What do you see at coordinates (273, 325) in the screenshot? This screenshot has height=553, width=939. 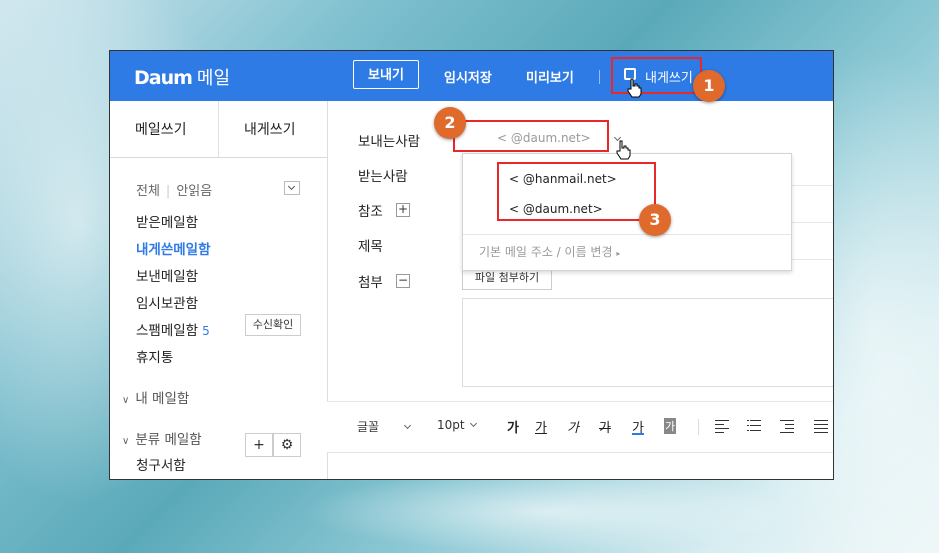 I see `receipt-check-button: 수신확인` at bounding box center [273, 325].